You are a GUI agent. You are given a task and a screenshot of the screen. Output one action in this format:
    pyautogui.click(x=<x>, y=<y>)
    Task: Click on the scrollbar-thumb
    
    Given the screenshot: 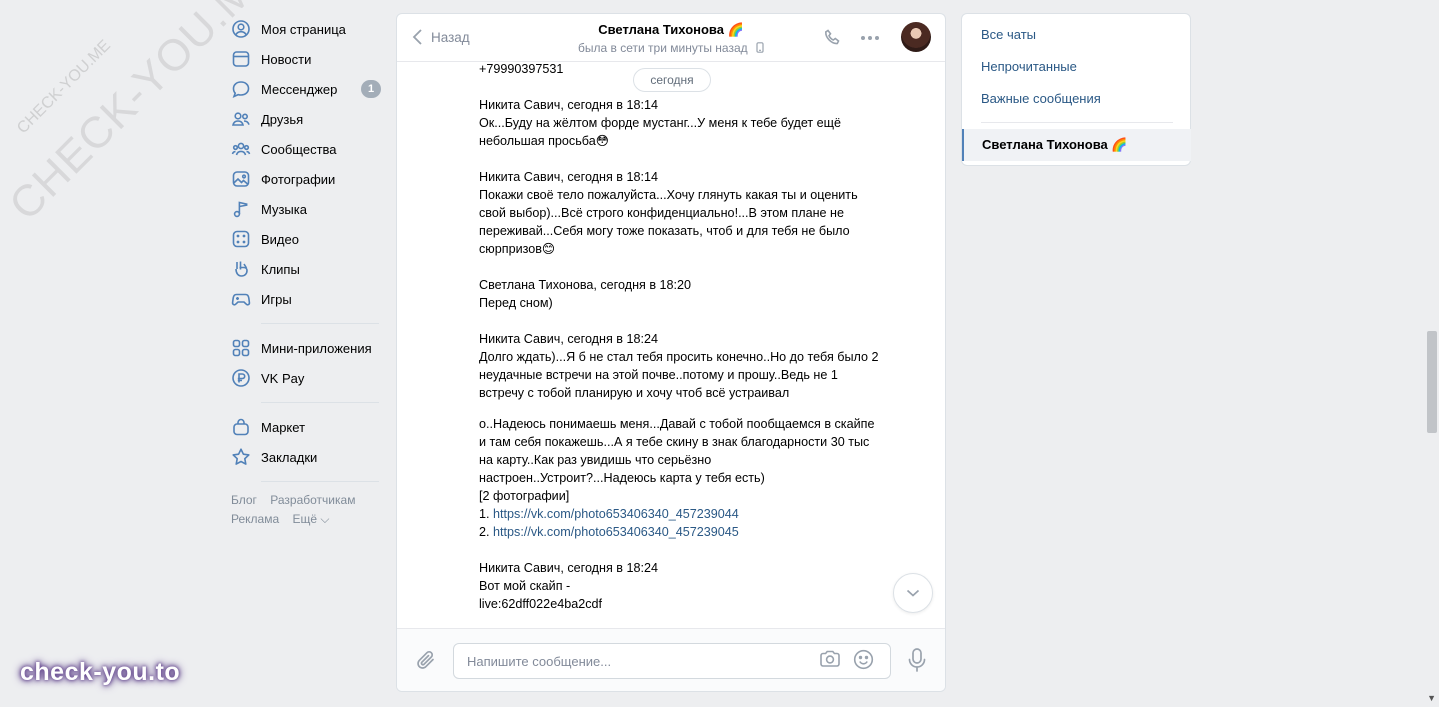 What is the action you would take?
    pyautogui.click(x=1432, y=382)
    